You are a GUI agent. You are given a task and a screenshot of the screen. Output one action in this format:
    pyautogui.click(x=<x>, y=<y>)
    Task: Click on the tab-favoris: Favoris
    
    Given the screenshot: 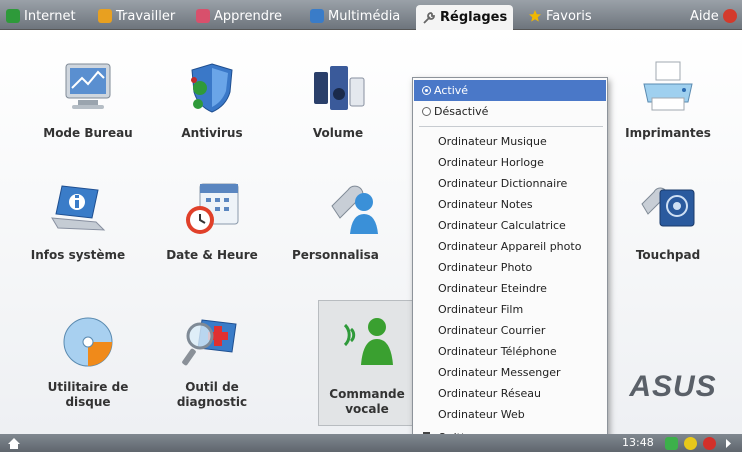 What is the action you would take?
    pyautogui.click(x=560, y=16)
    